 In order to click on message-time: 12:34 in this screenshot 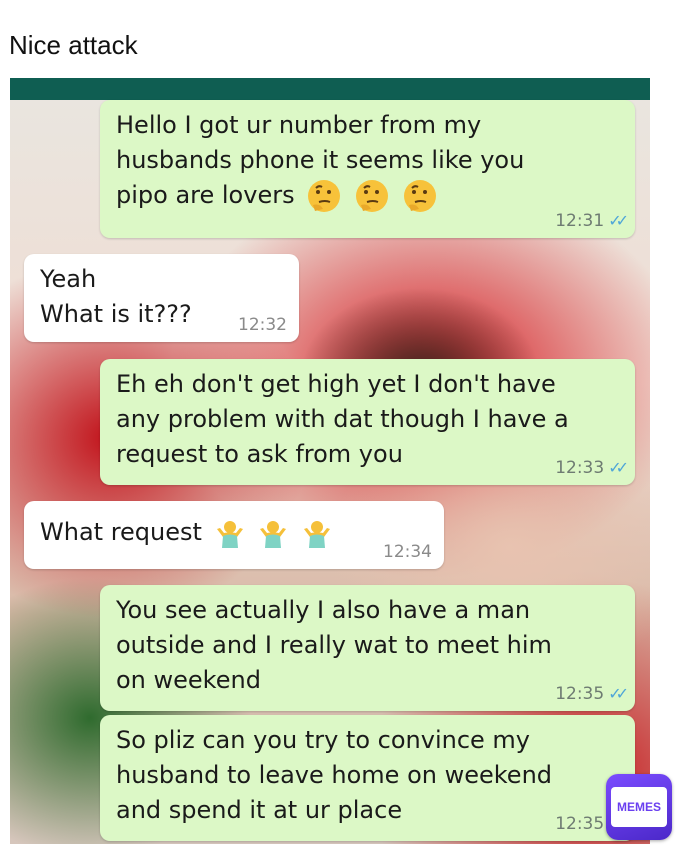, I will do `click(407, 552)`.